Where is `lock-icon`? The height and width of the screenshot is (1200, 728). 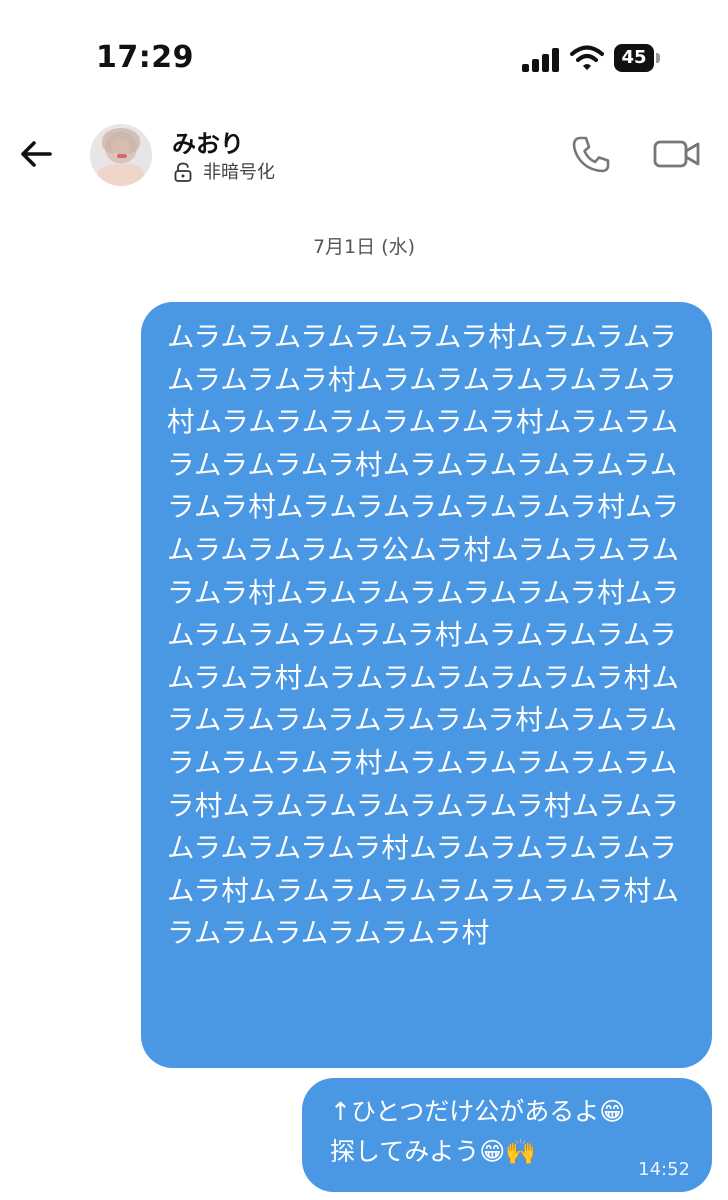
lock-icon is located at coordinates (183, 172).